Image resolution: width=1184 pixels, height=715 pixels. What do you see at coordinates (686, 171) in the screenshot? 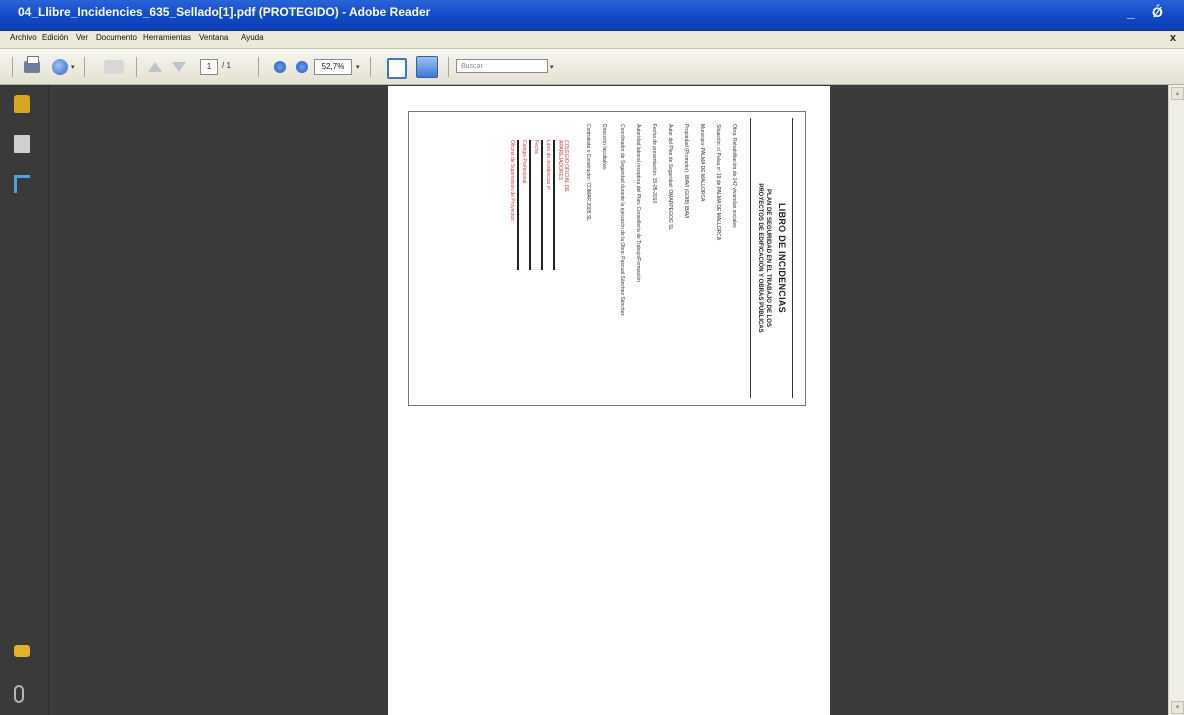
I see `line-propiedad: Propiedad (Promotor): IBAVI (GOIB) IBAVI` at bounding box center [686, 171].